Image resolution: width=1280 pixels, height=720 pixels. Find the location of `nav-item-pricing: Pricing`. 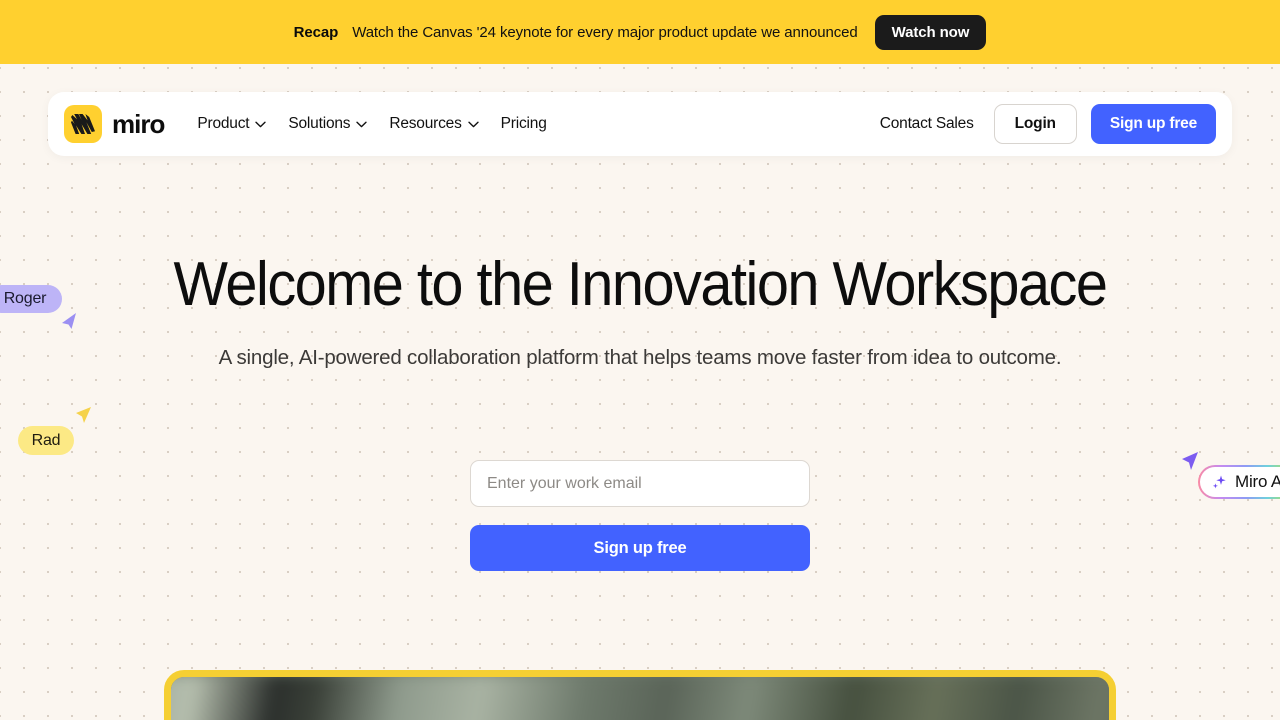

nav-item-pricing: Pricing is located at coordinates (524, 124).